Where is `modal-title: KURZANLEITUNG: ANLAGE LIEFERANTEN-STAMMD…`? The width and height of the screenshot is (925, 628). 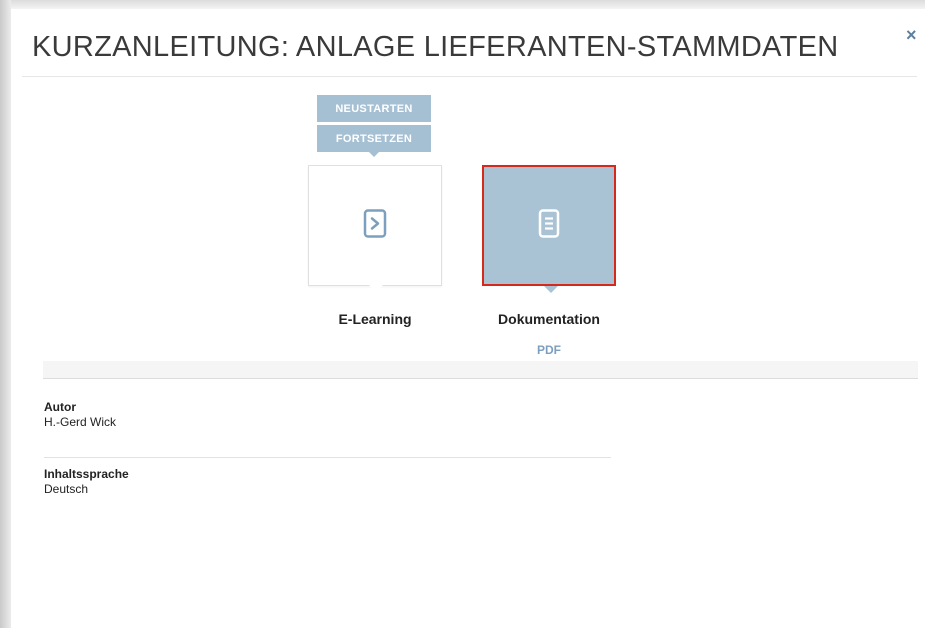
modal-title: KURZANLEITUNG: ANLAGE LIEFERANTEN-STAMMD… is located at coordinates (435, 47).